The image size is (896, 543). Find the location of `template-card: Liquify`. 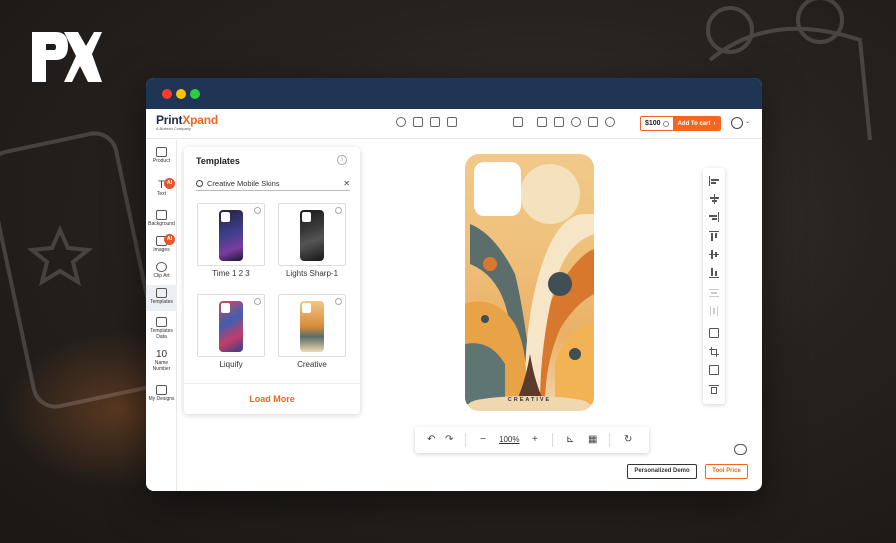

template-card: Liquify is located at coordinates (231, 331).